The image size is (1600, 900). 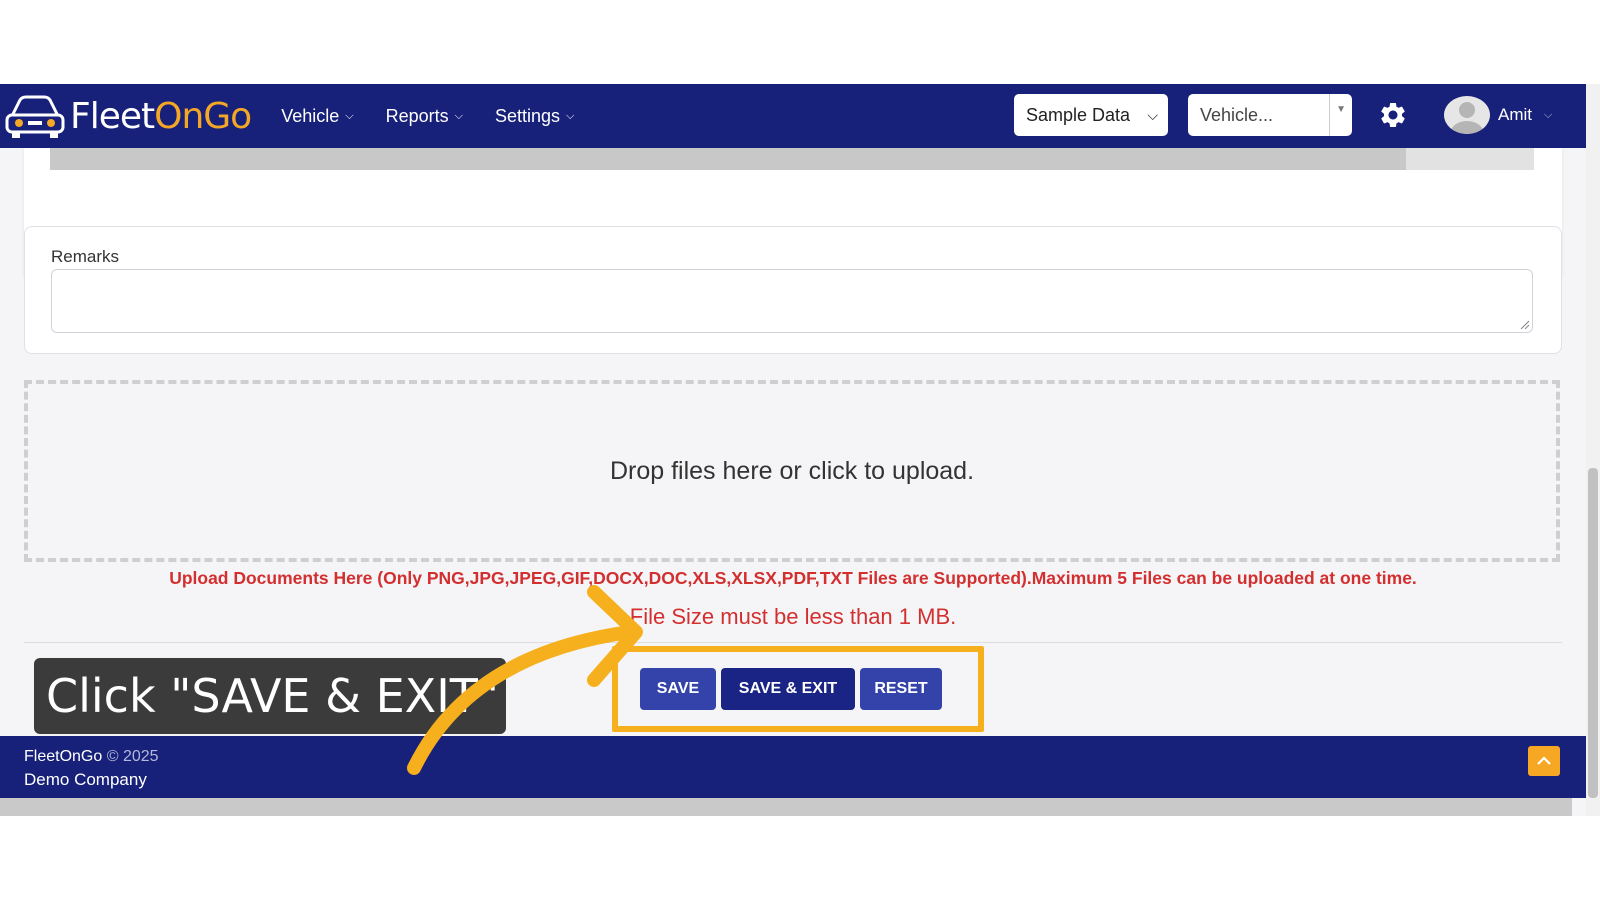 I want to click on chevron-up-icon, so click(x=1544, y=760).